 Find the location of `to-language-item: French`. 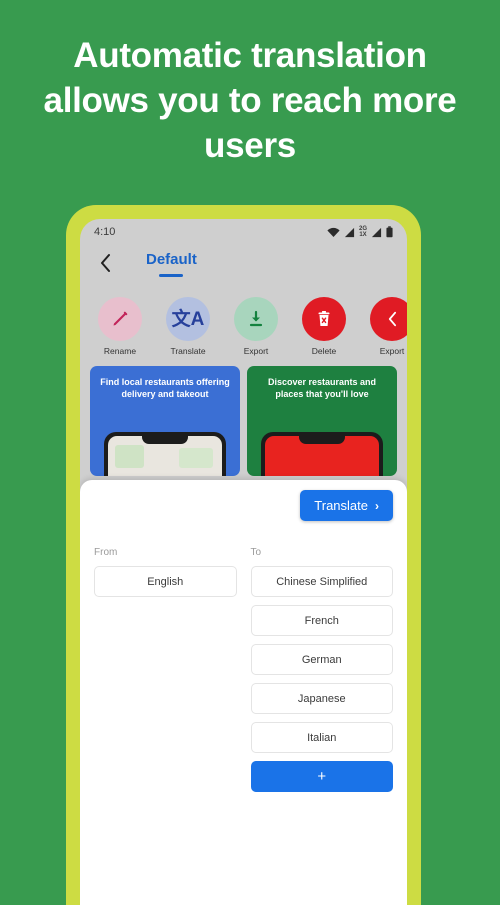

to-language-item: French is located at coordinates (321, 620).